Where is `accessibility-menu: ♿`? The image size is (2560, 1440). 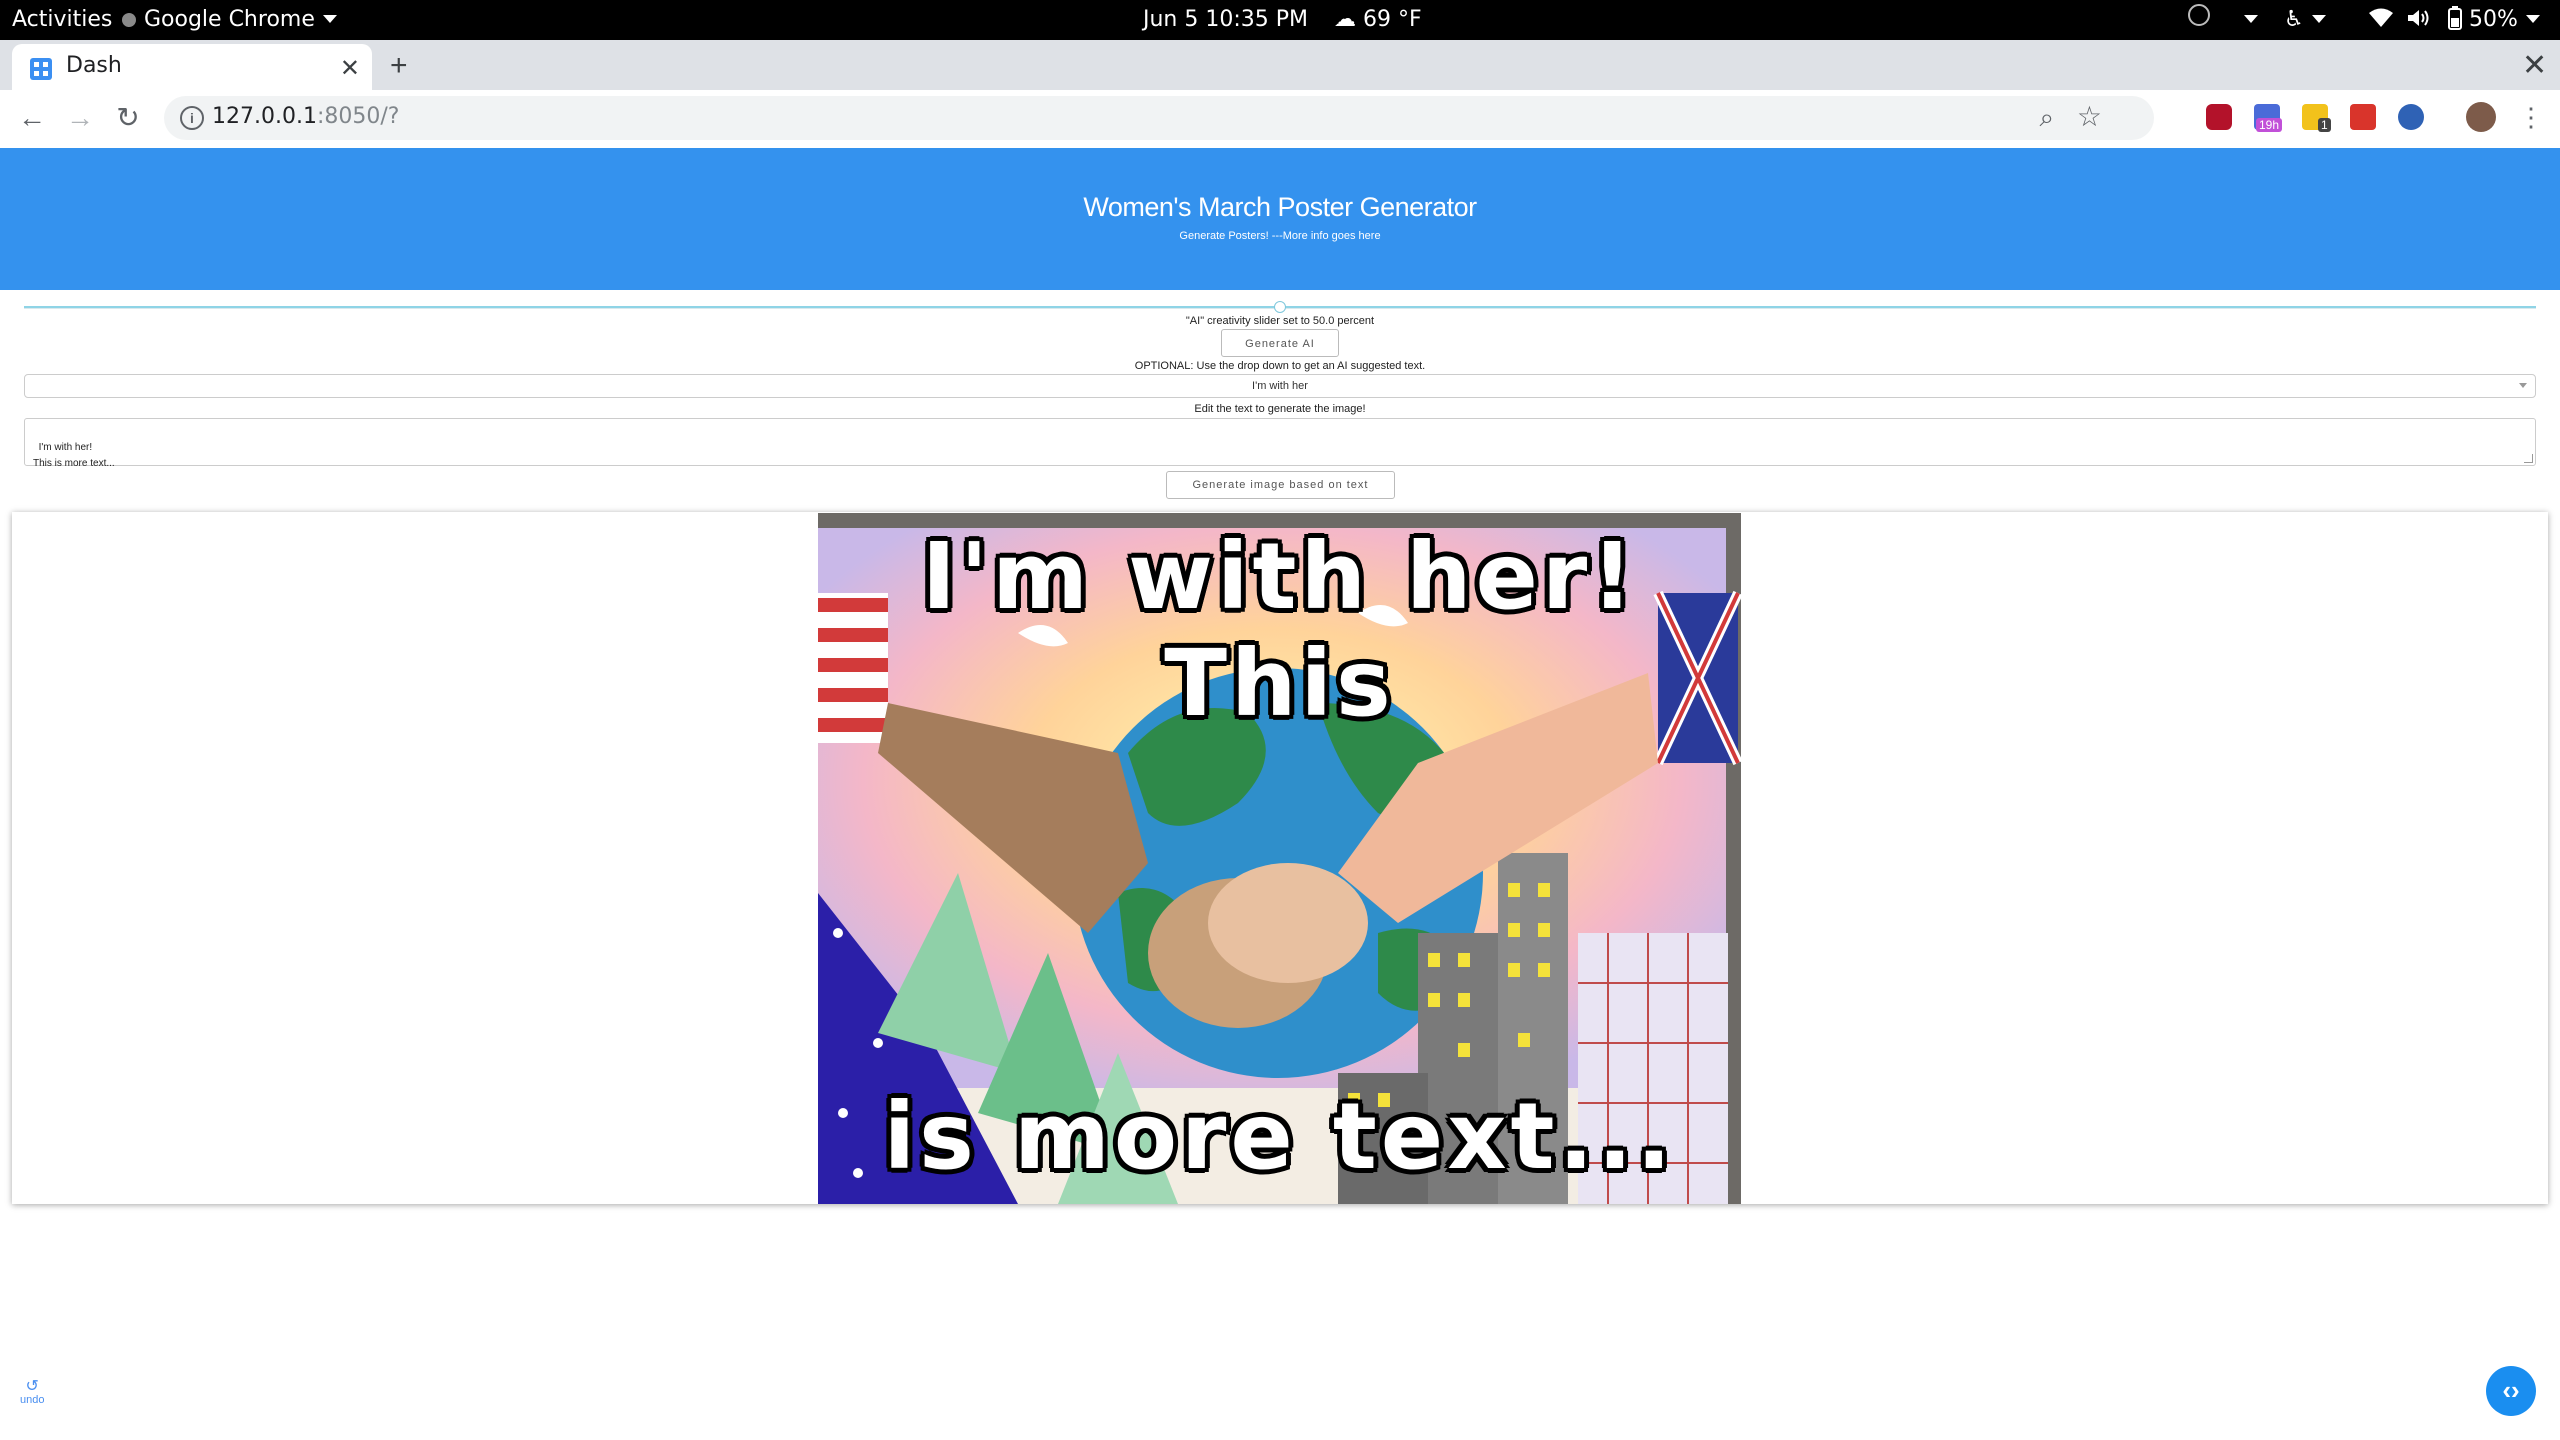
accessibility-menu: ♿ is located at coordinates (2305, 20).